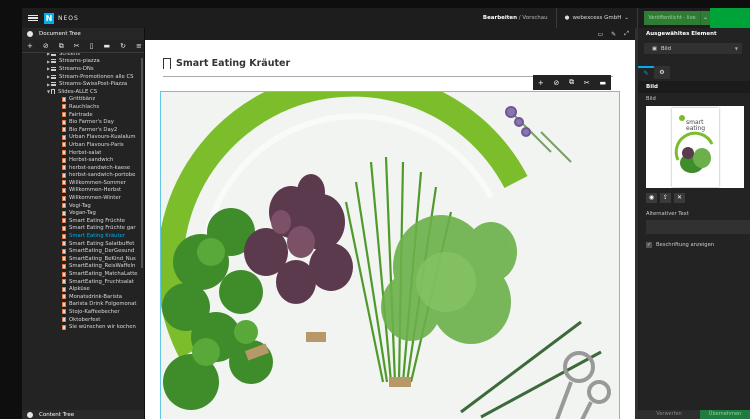  What do you see at coordinates (649, 245) in the screenshot?
I see `caption-checkbox: ✓` at bounding box center [649, 245].